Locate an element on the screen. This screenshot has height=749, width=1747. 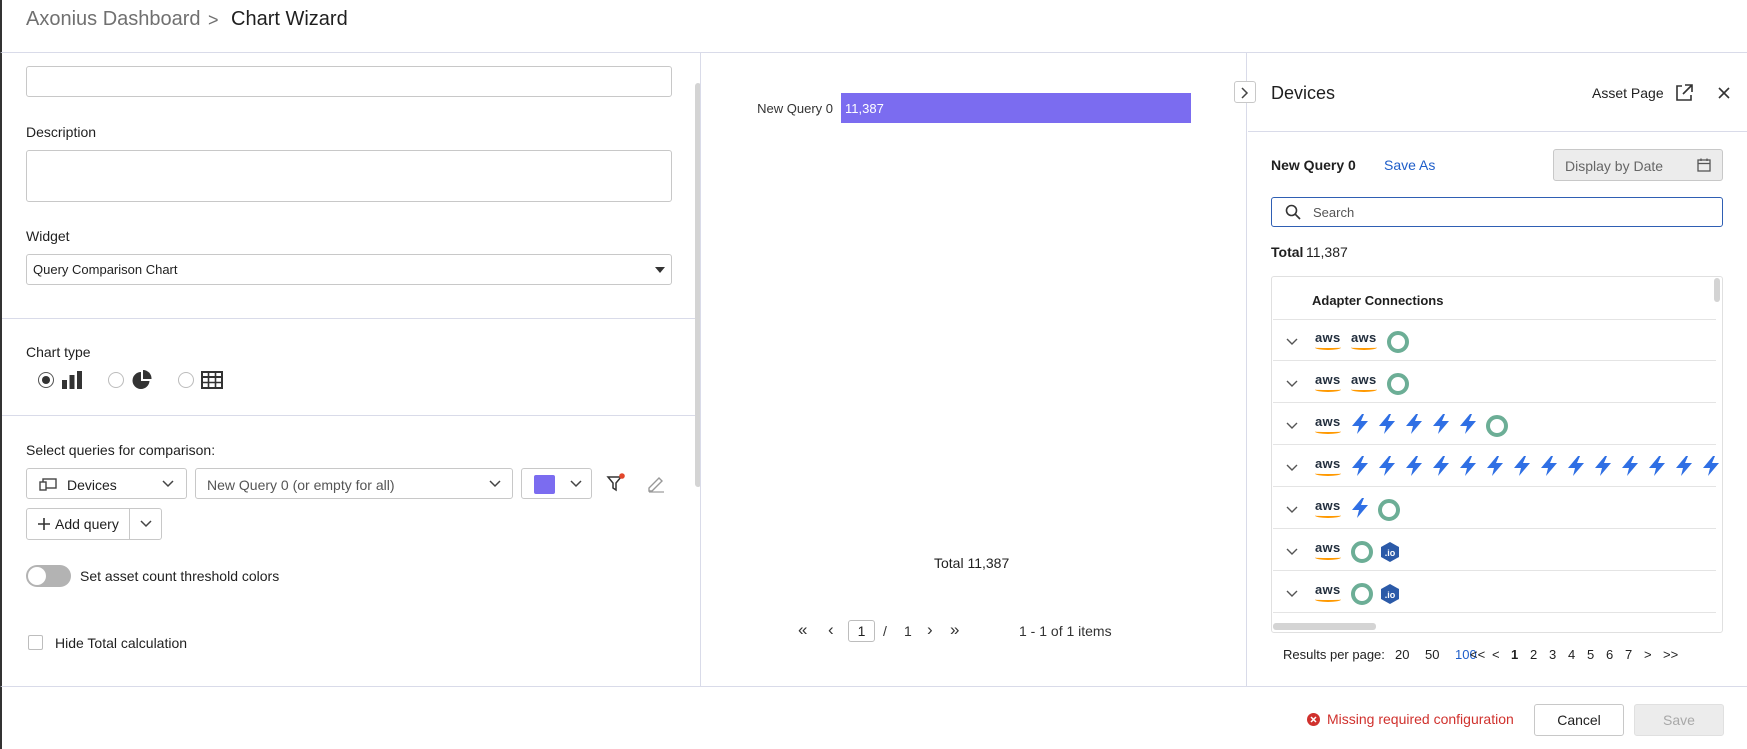
search-input: Search is located at coordinates (1497, 212).